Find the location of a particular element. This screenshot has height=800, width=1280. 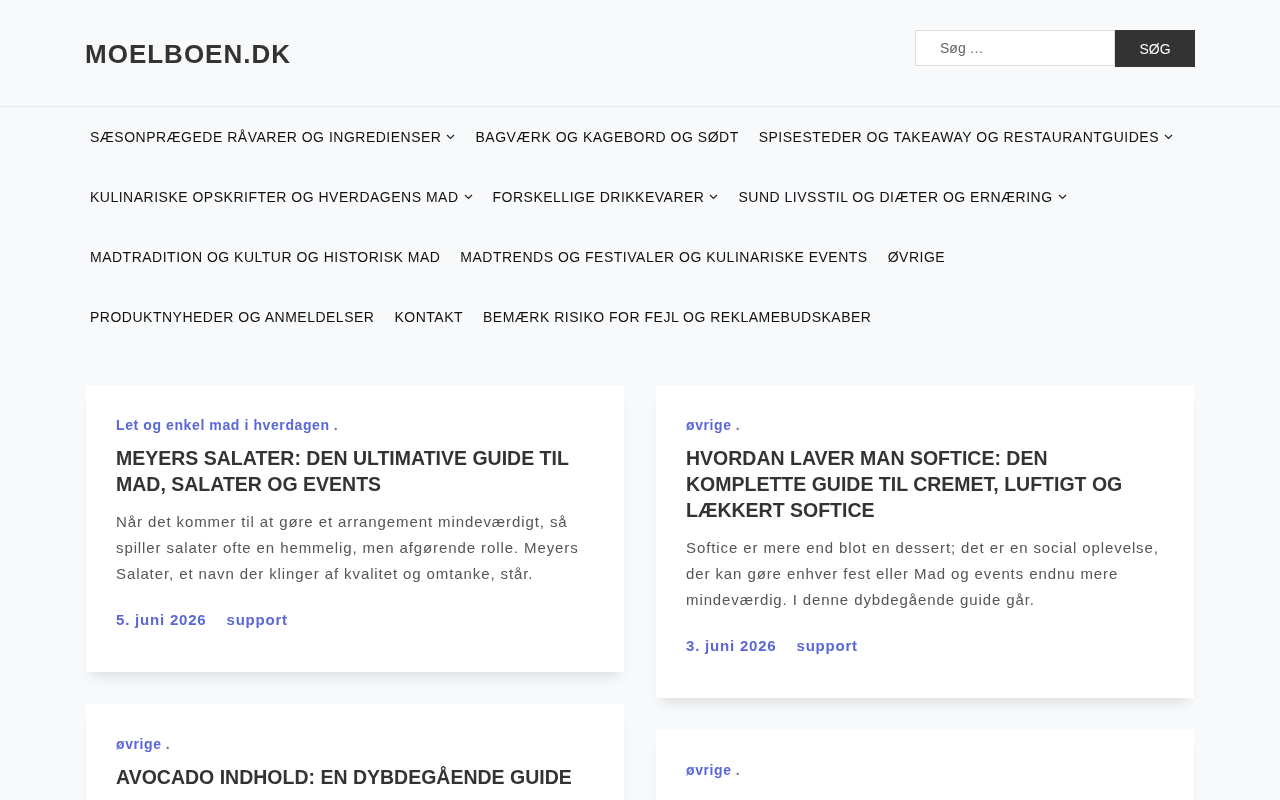

nav-item: SUND LIVSSTIL OG DIÆTER OG ERNÆRING is located at coordinates (907, 197).